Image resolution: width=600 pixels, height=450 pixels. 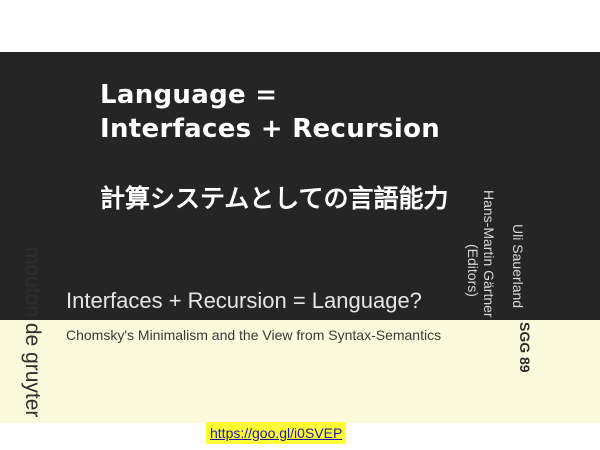 I want to click on book-title: Interfaces + Recursion = Language?, so click(x=244, y=300).